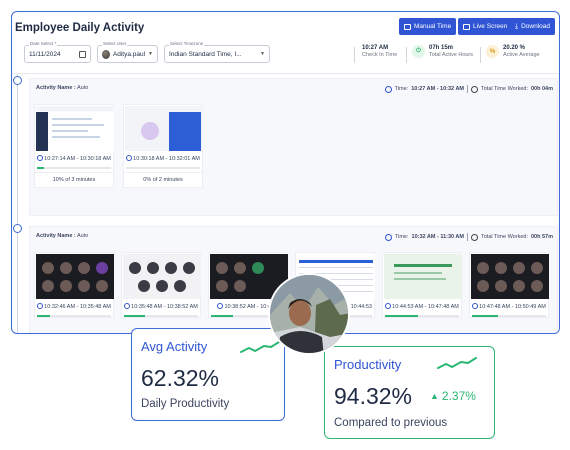 This screenshot has height=450, width=570. Describe the element at coordinates (418, 51) in the screenshot. I see `power-icon: ⏻` at that location.